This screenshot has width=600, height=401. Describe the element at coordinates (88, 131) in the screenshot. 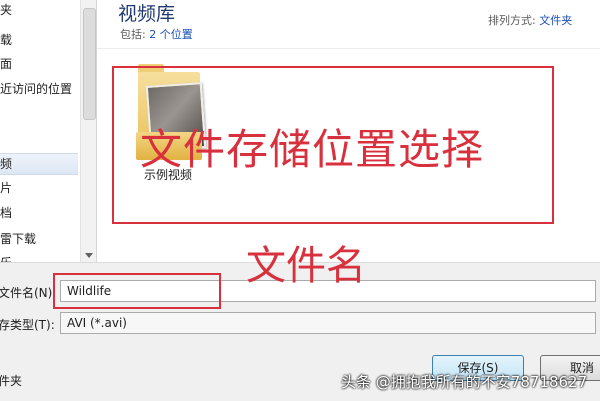

I see `nav-scrollbar` at that location.